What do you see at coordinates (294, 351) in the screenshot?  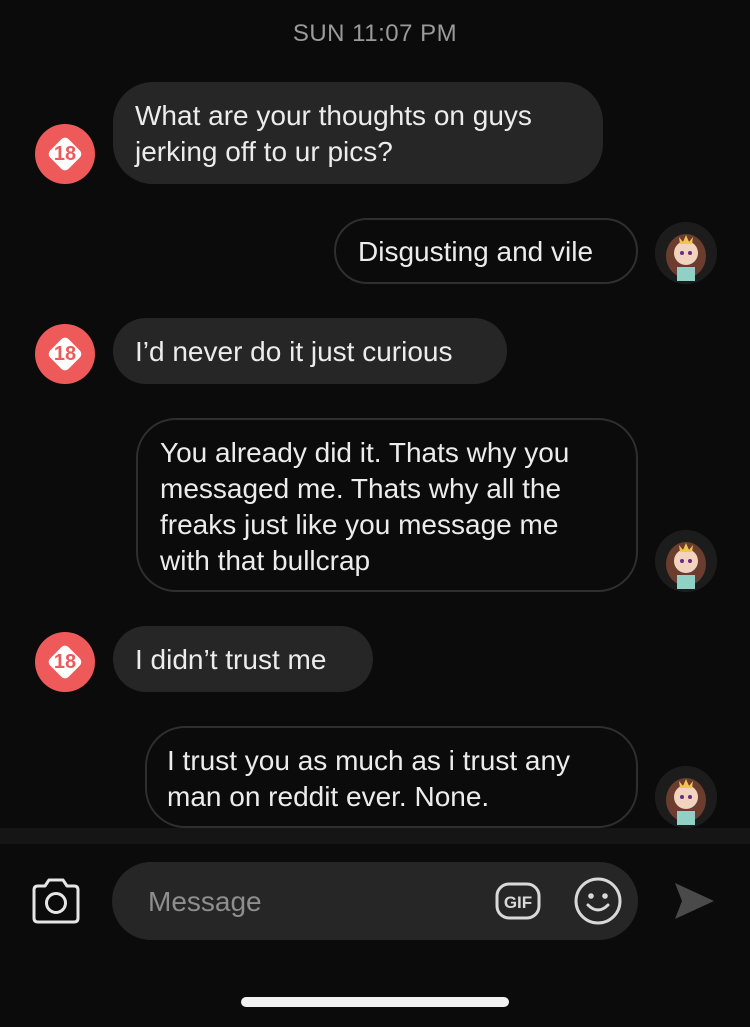 I see `message-line: I’d never do it just curious` at bounding box center [294, 351].